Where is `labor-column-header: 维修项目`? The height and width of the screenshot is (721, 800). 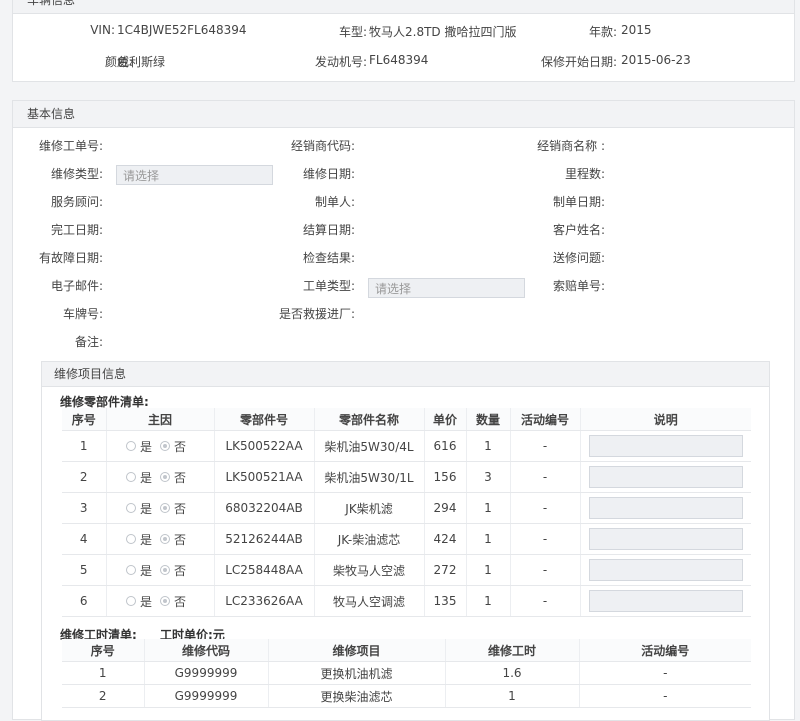 labor-column-header: 维修项目 is located at coordinates (357, 650).